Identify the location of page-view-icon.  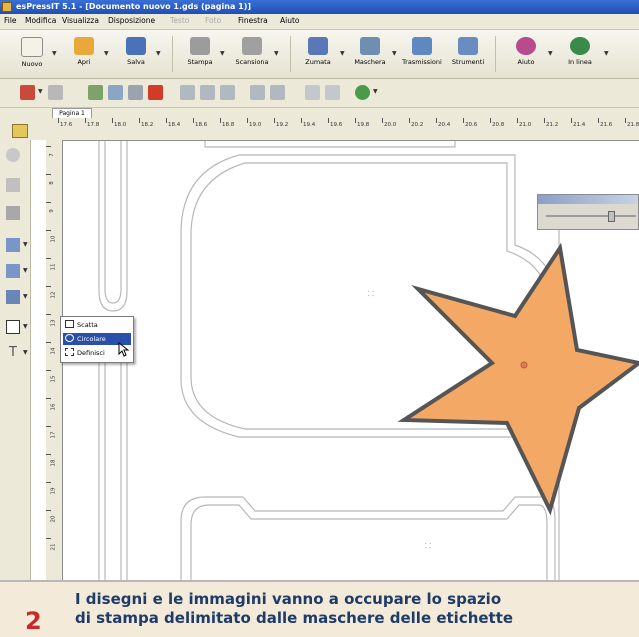
(20, 131).